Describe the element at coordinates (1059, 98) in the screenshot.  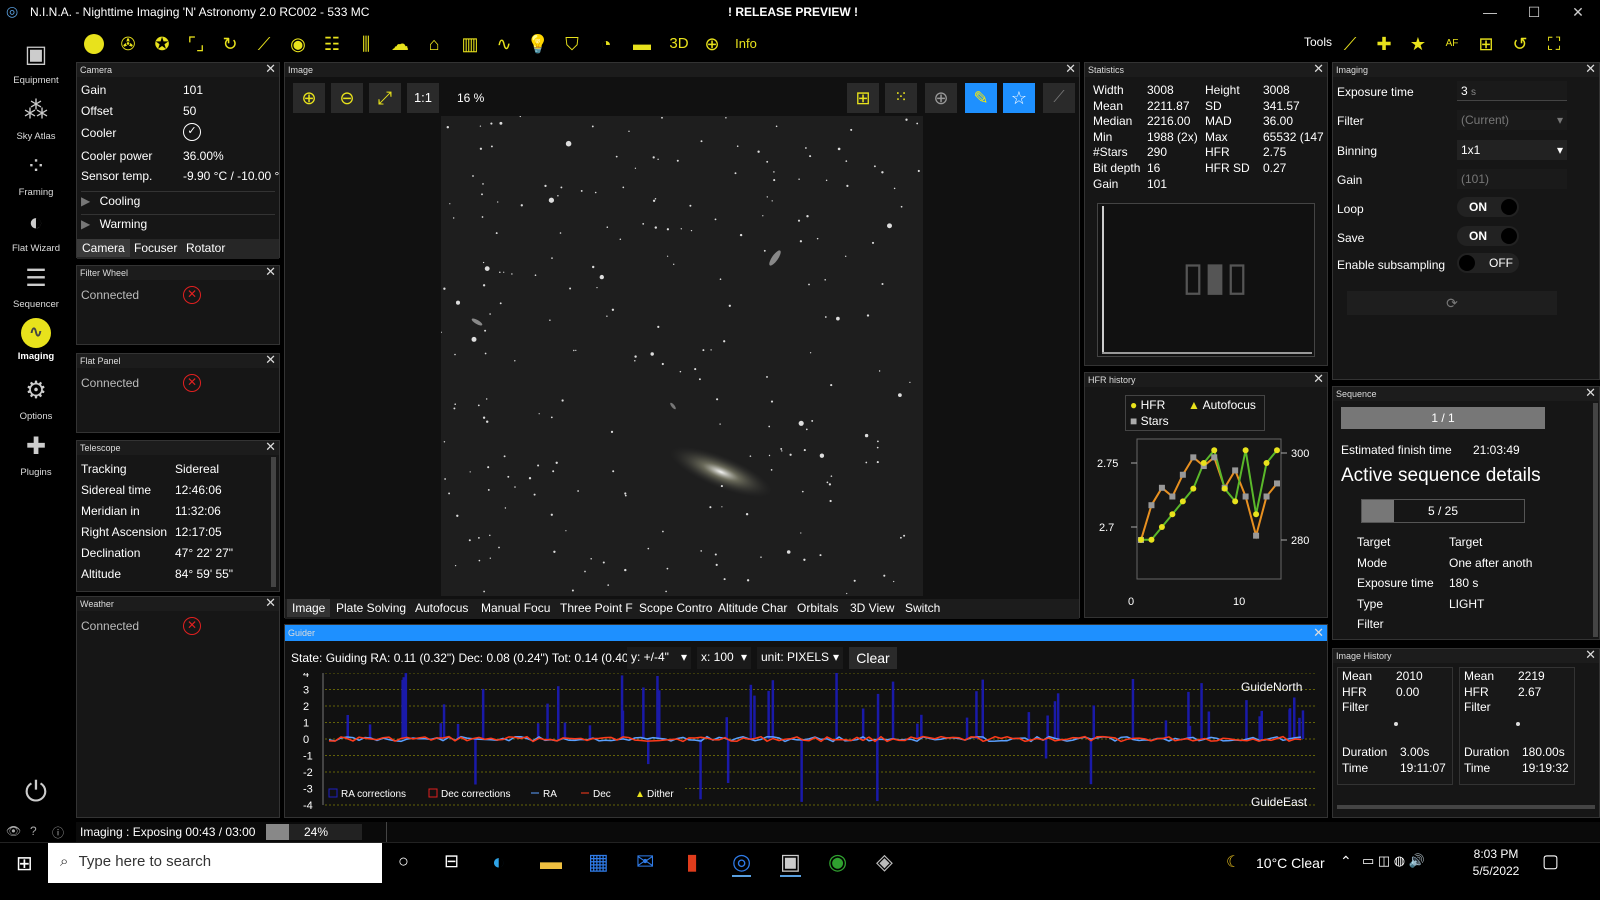
I see `satellite-icon: ⟋` at that location.